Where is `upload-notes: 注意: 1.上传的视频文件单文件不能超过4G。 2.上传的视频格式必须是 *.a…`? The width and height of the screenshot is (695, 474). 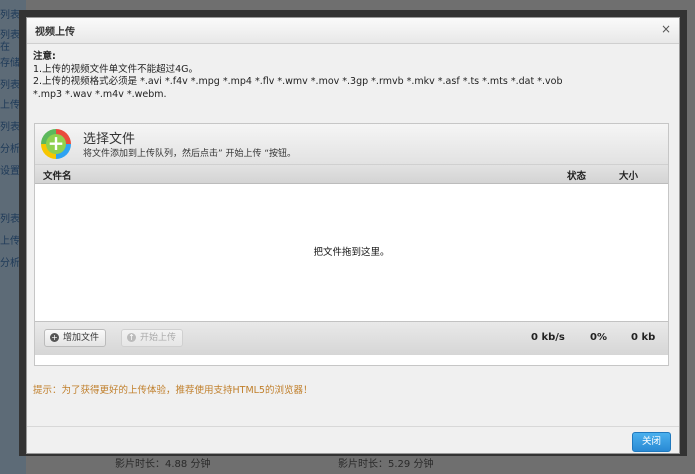
upload-notes: 注意: 1.上传的视频文件单文件不能超过4G。 2.上传的视频格式必须是 *.a… is located at coordinates (353, 76).